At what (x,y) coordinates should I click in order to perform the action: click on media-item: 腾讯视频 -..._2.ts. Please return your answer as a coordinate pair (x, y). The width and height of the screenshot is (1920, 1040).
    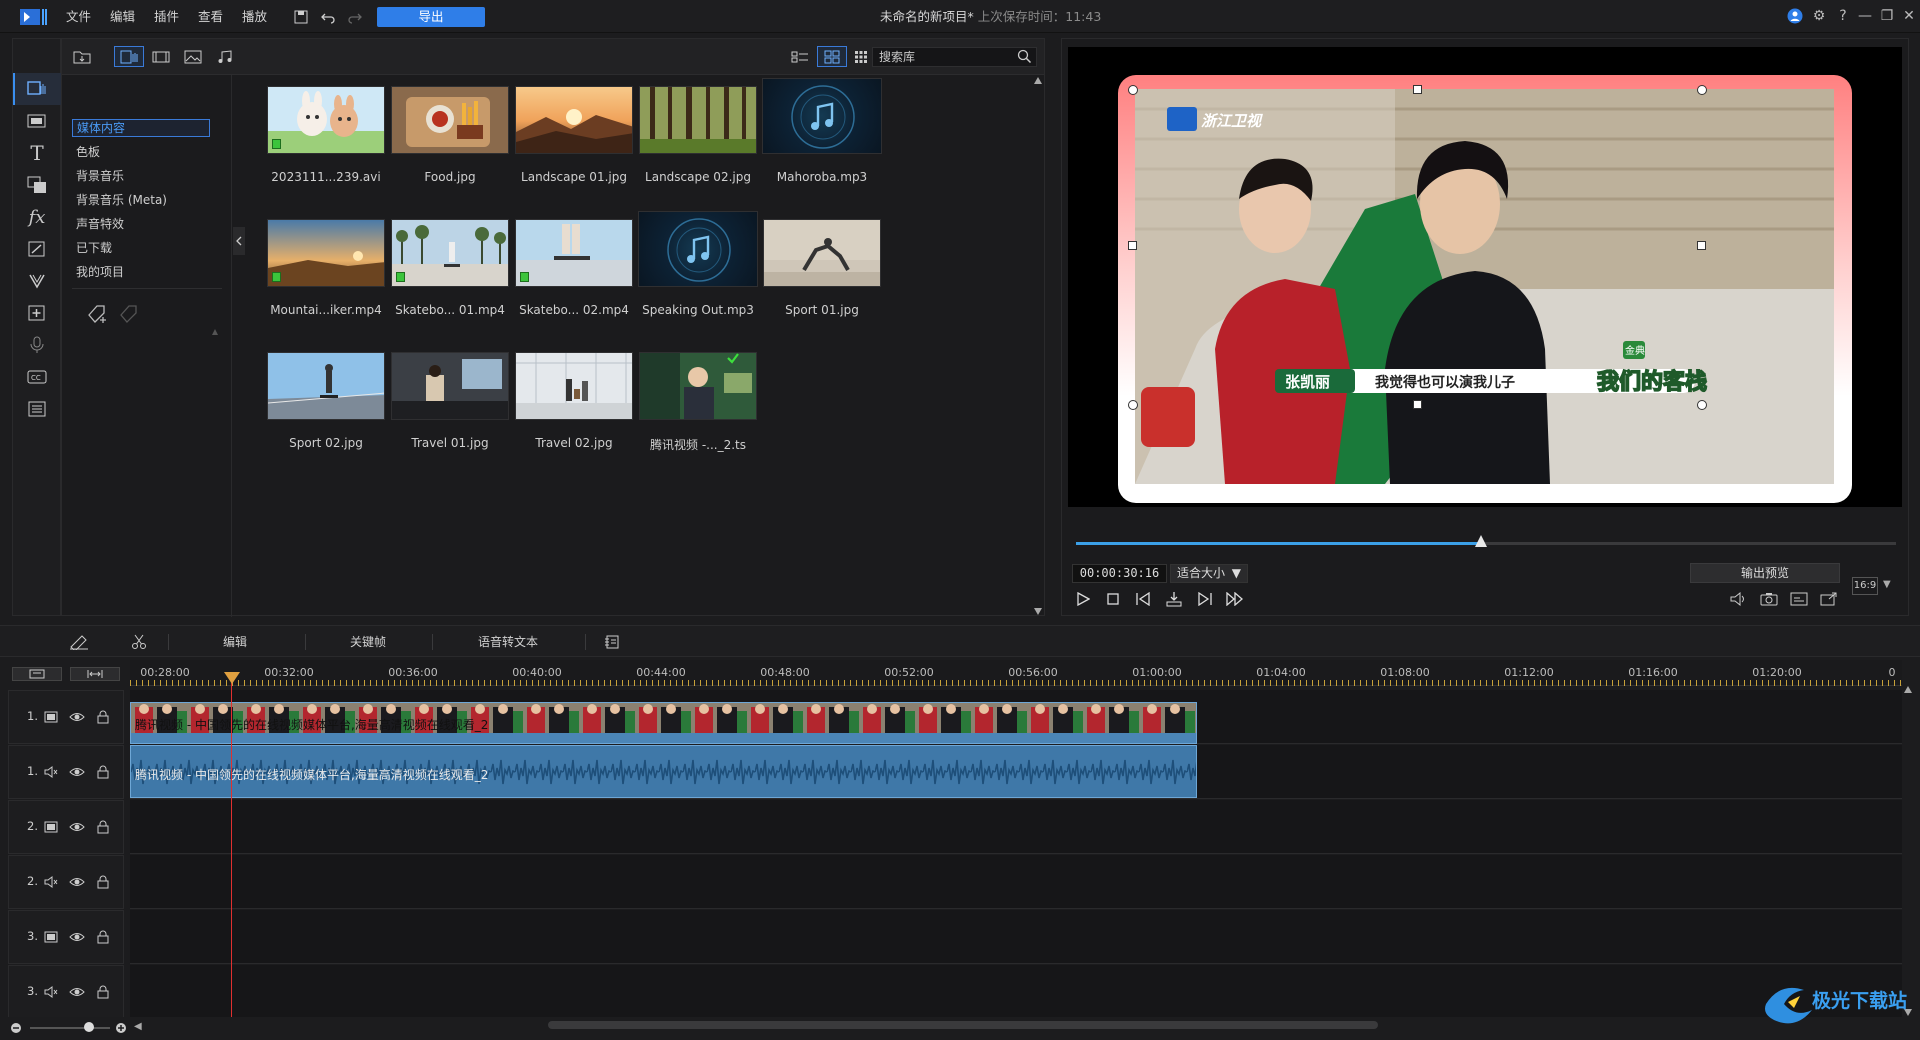
    Looking at the image, I should click on (688, 415).